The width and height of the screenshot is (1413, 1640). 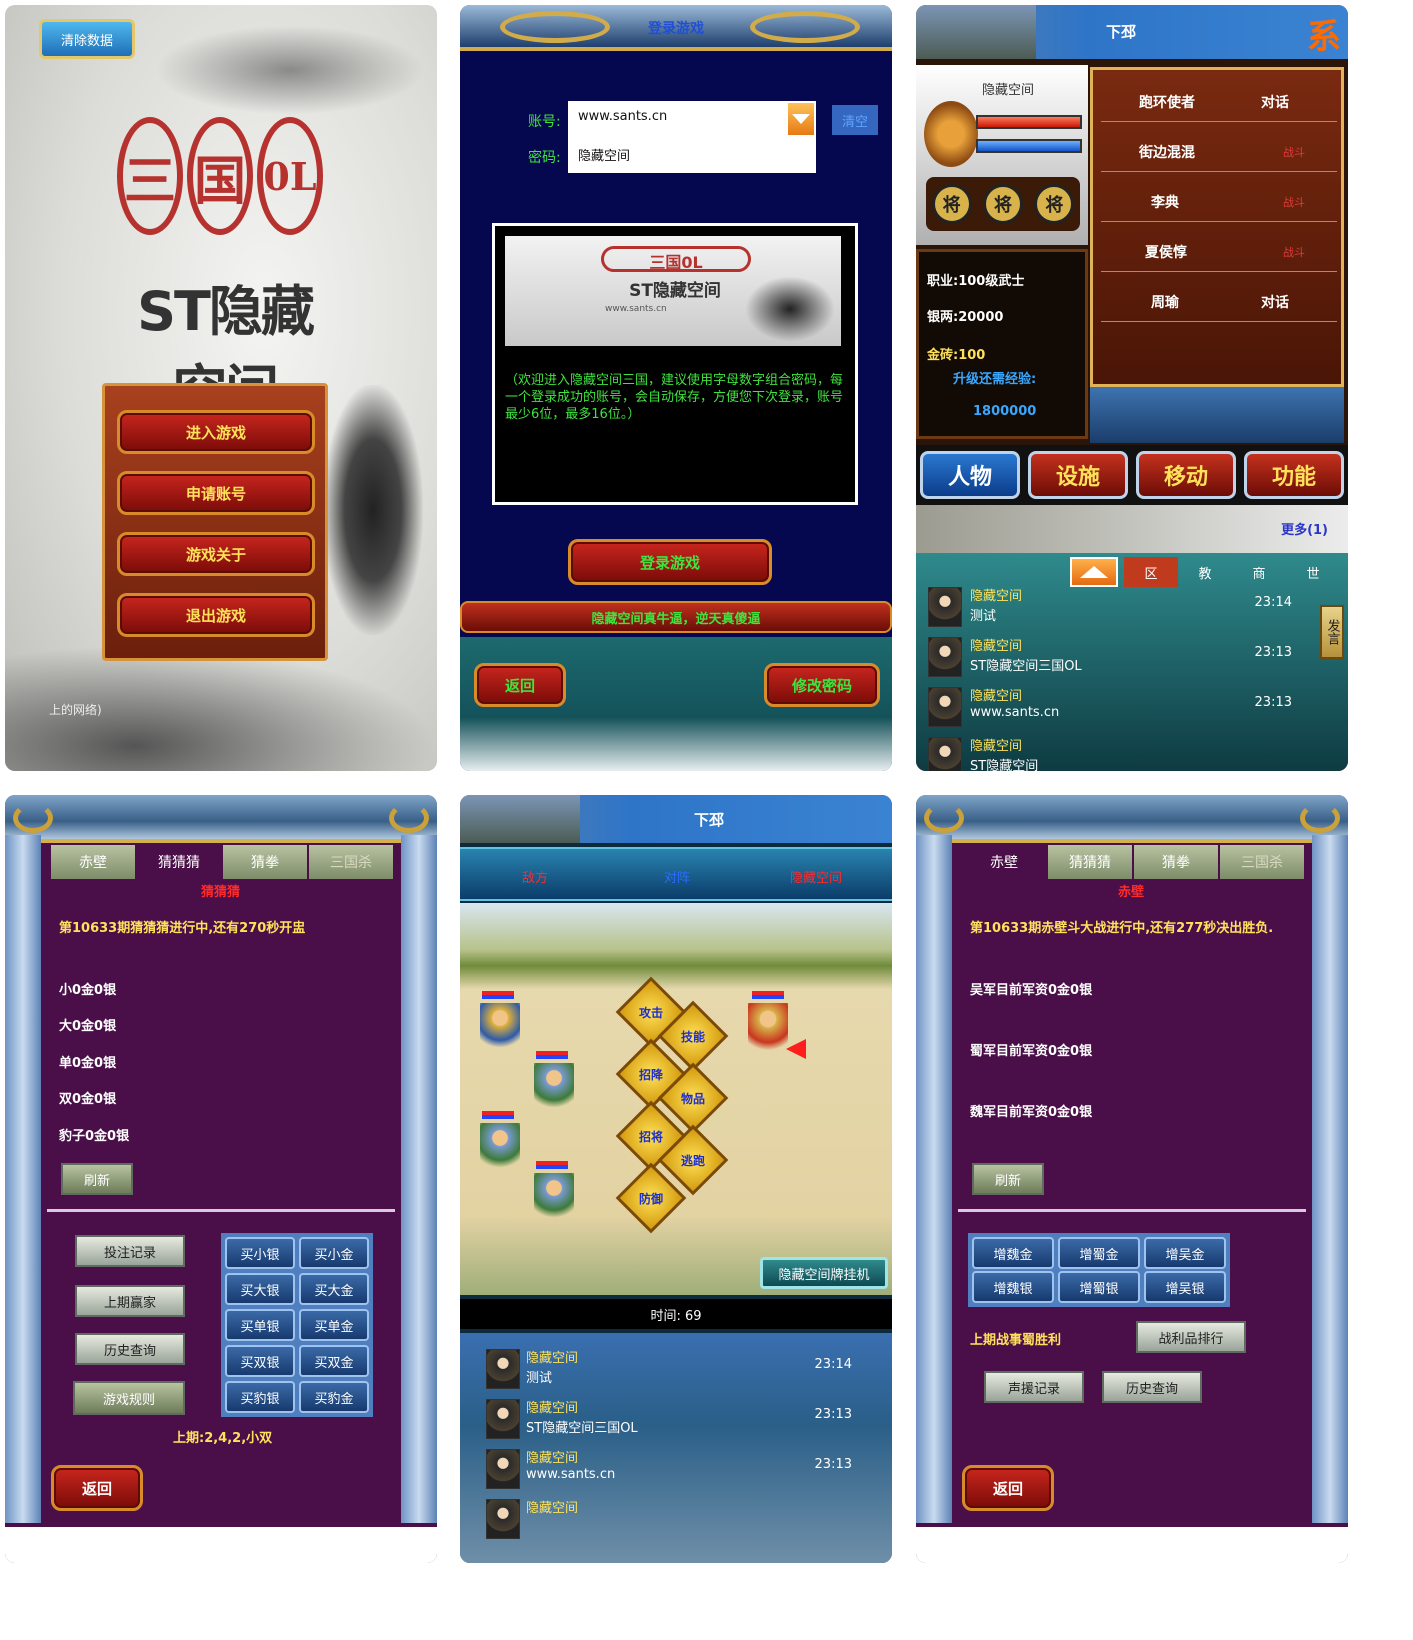 I want to click on bet-record-button: 投注记录, so click(x=130, y=1251).